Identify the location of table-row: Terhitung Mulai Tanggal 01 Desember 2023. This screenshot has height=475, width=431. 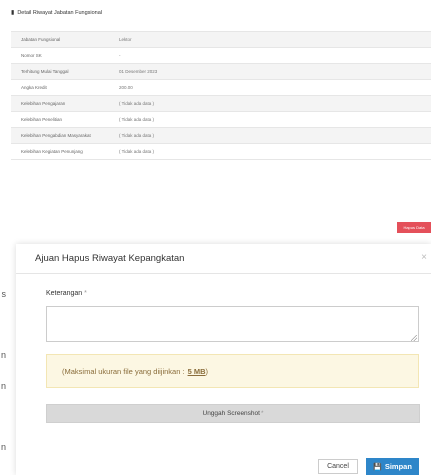
(221, 71).